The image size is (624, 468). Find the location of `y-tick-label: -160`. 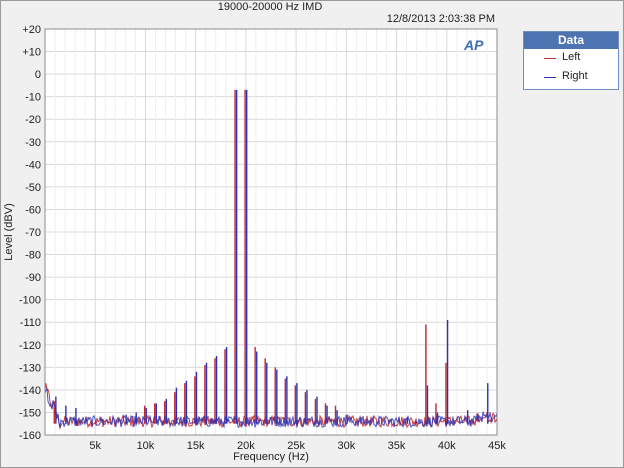

y-tick-label: -160 is located at coordinates (30, 436).